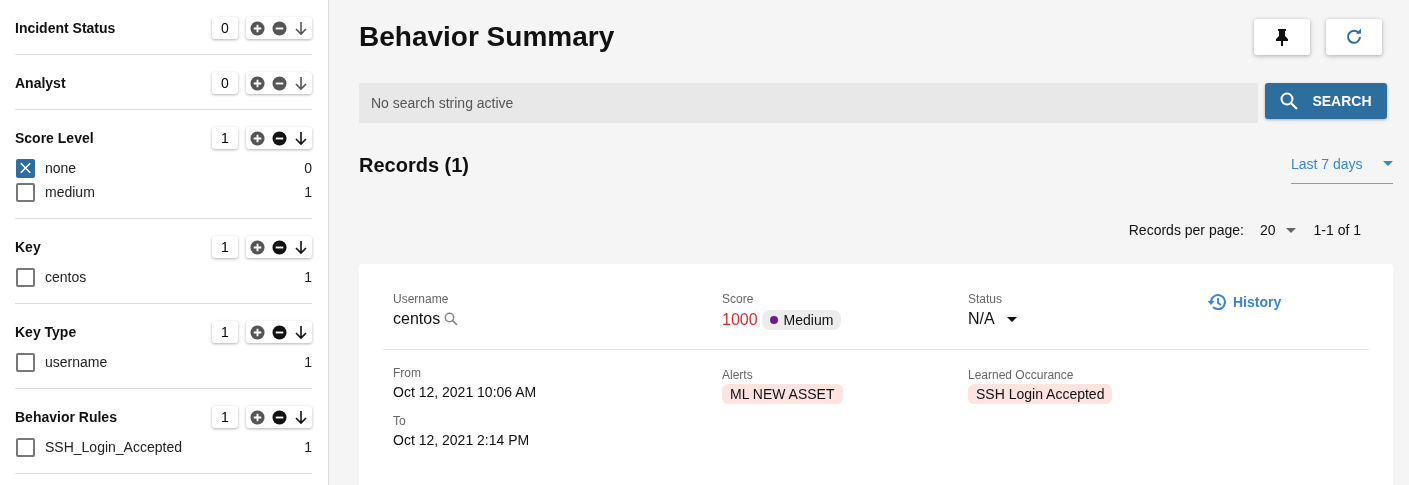 The width and height of the screenshot is (1409, 485). What do you see at coordinates (421, 299) in the screenshot?
I see `field-label: Username` at bounding box center [421, 299].